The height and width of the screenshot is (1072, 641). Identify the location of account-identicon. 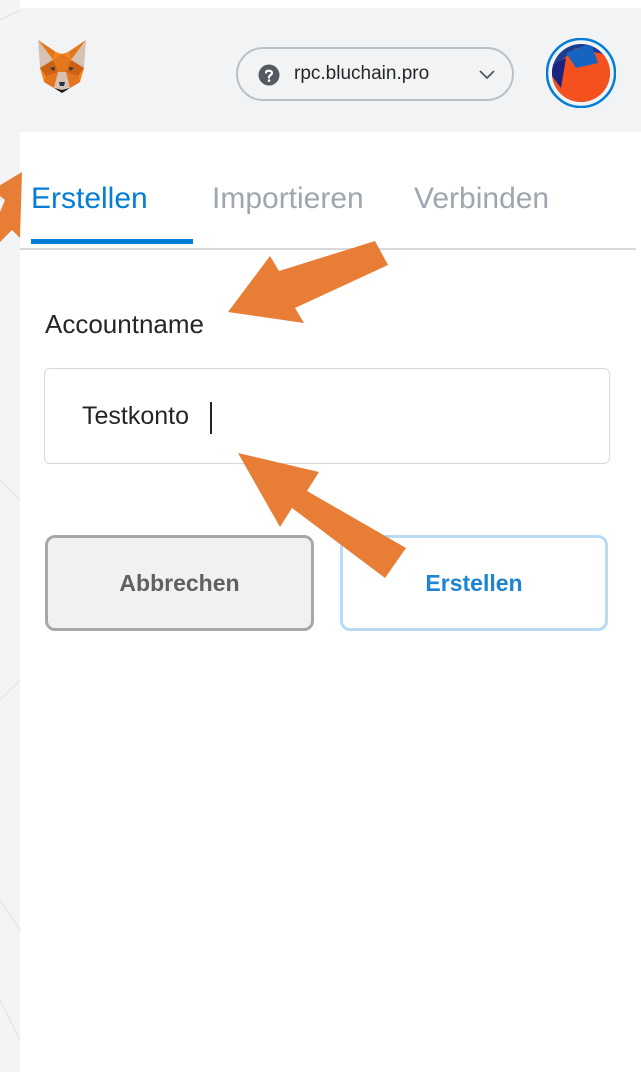
(581, 73).